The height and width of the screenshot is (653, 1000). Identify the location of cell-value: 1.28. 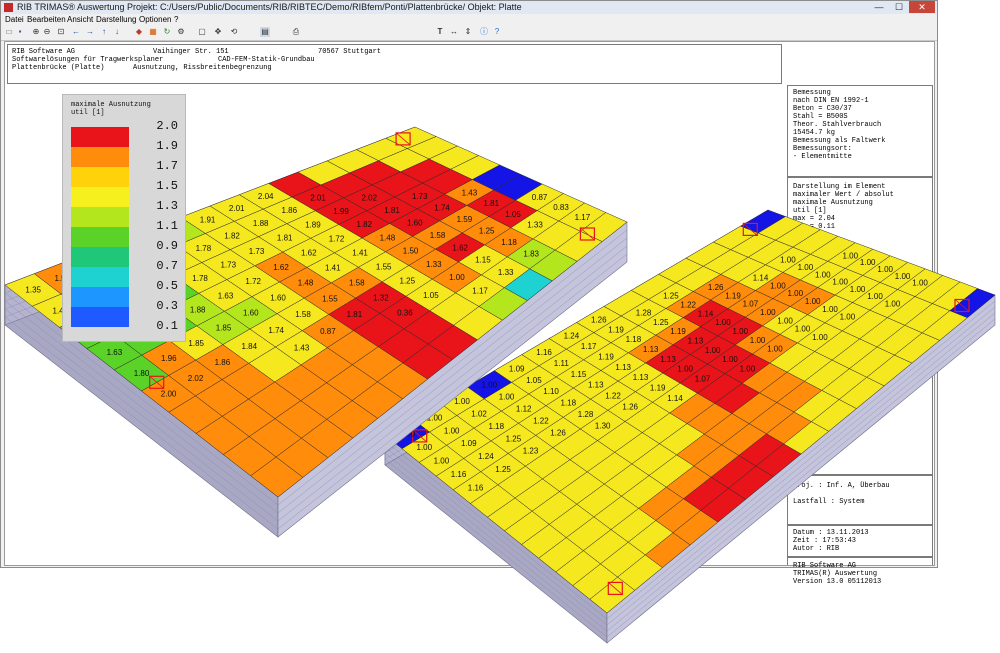
(644, 312).